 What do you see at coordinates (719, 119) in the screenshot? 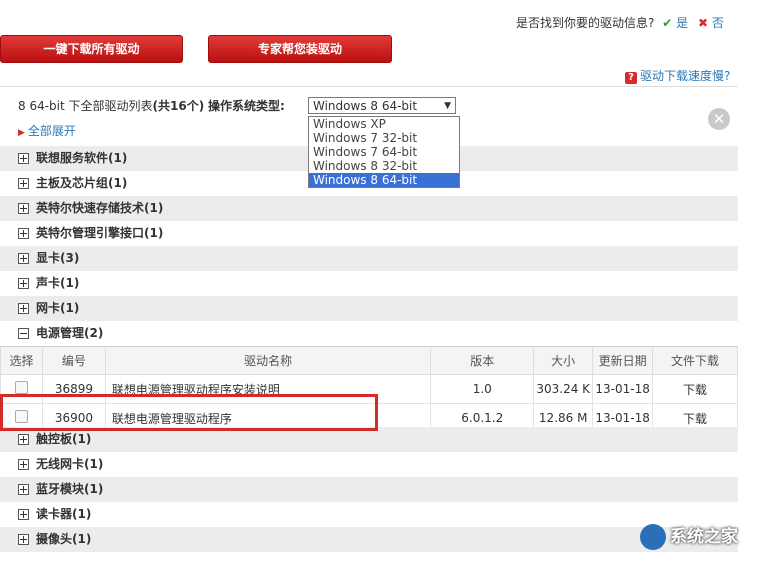
I see `close-icon: ✕` at bounding box center [719, 119].